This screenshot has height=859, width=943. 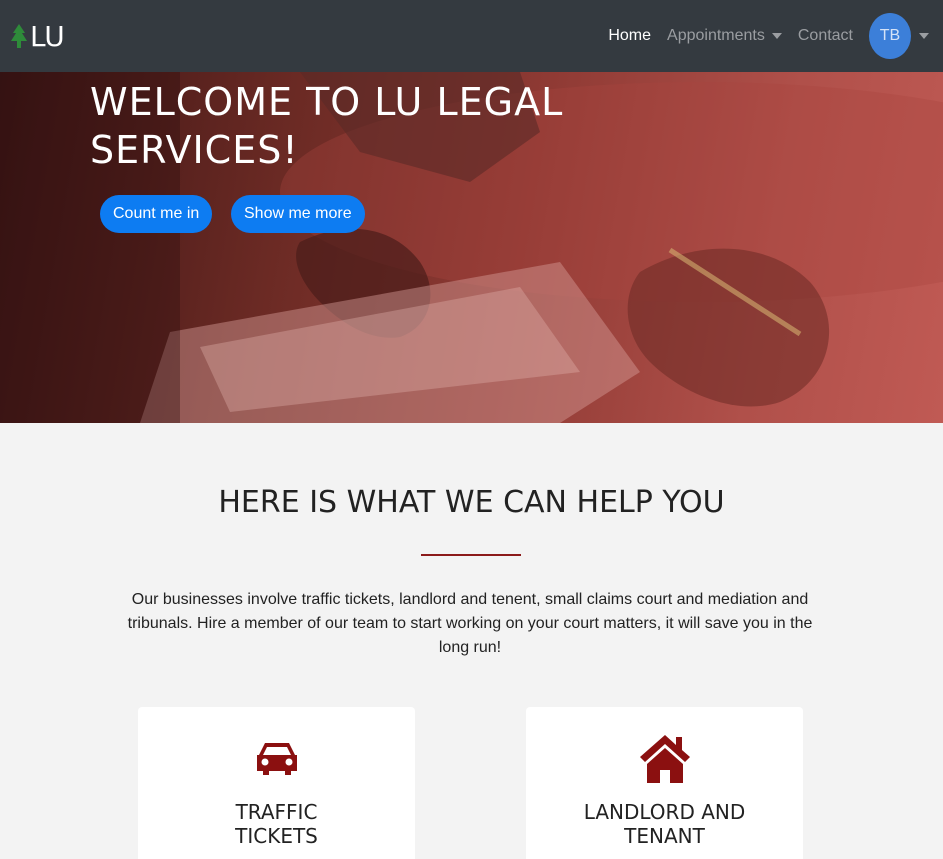 I want to click on user-menu: TB, so click(x=899, y=36).